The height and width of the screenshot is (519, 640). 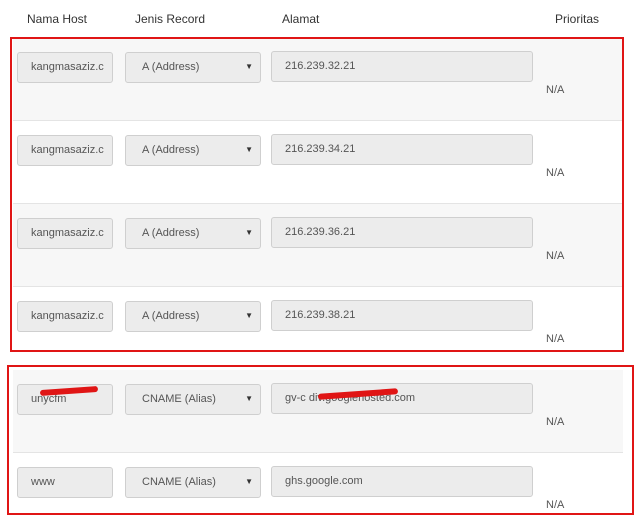 What do you see at coordinates (57, 19) in the screenshot?
I see `header-host: Nama Host` at bounding box center [57, 19].